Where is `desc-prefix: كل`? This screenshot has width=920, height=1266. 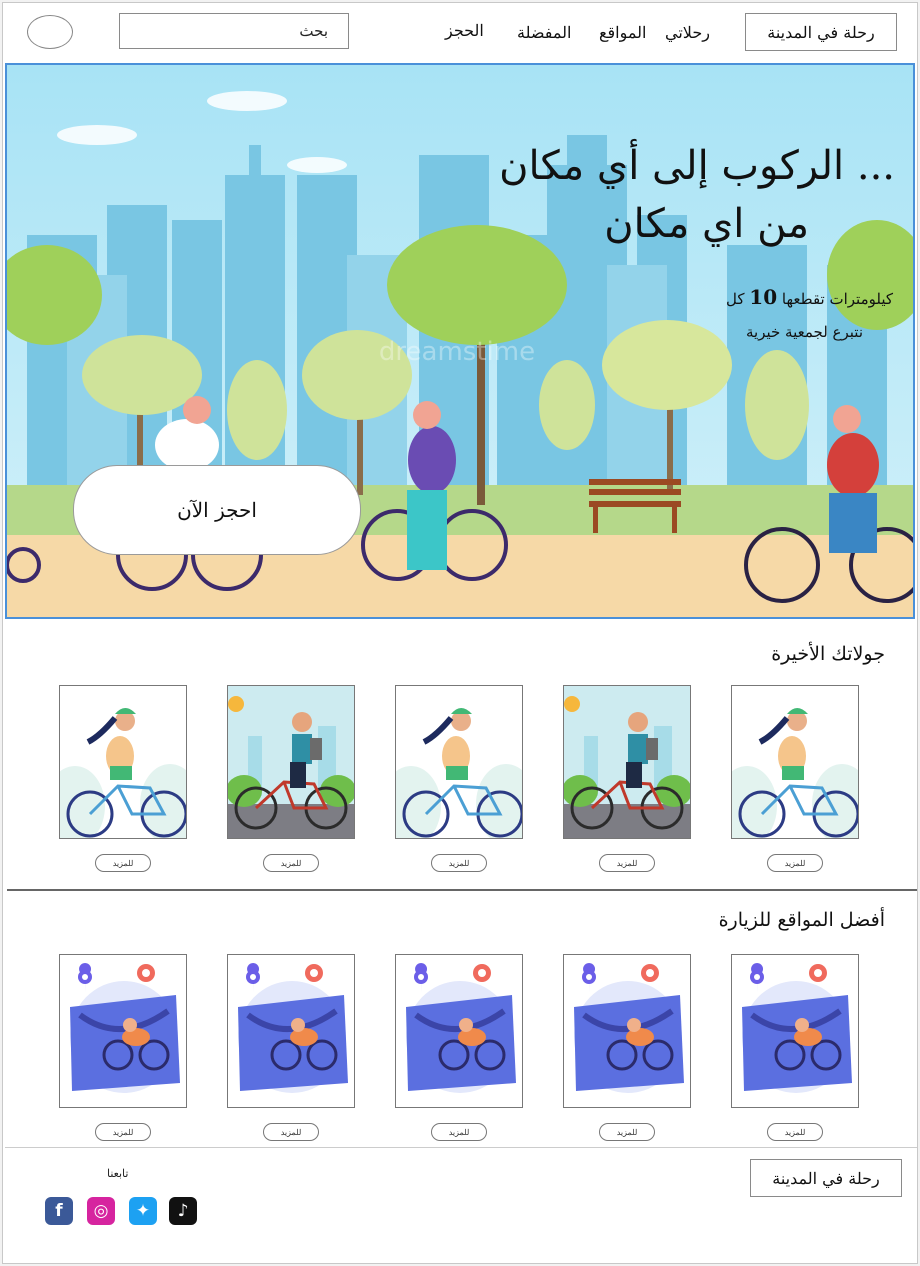
desc-prefix: كل is located at coordinates (735, 299).